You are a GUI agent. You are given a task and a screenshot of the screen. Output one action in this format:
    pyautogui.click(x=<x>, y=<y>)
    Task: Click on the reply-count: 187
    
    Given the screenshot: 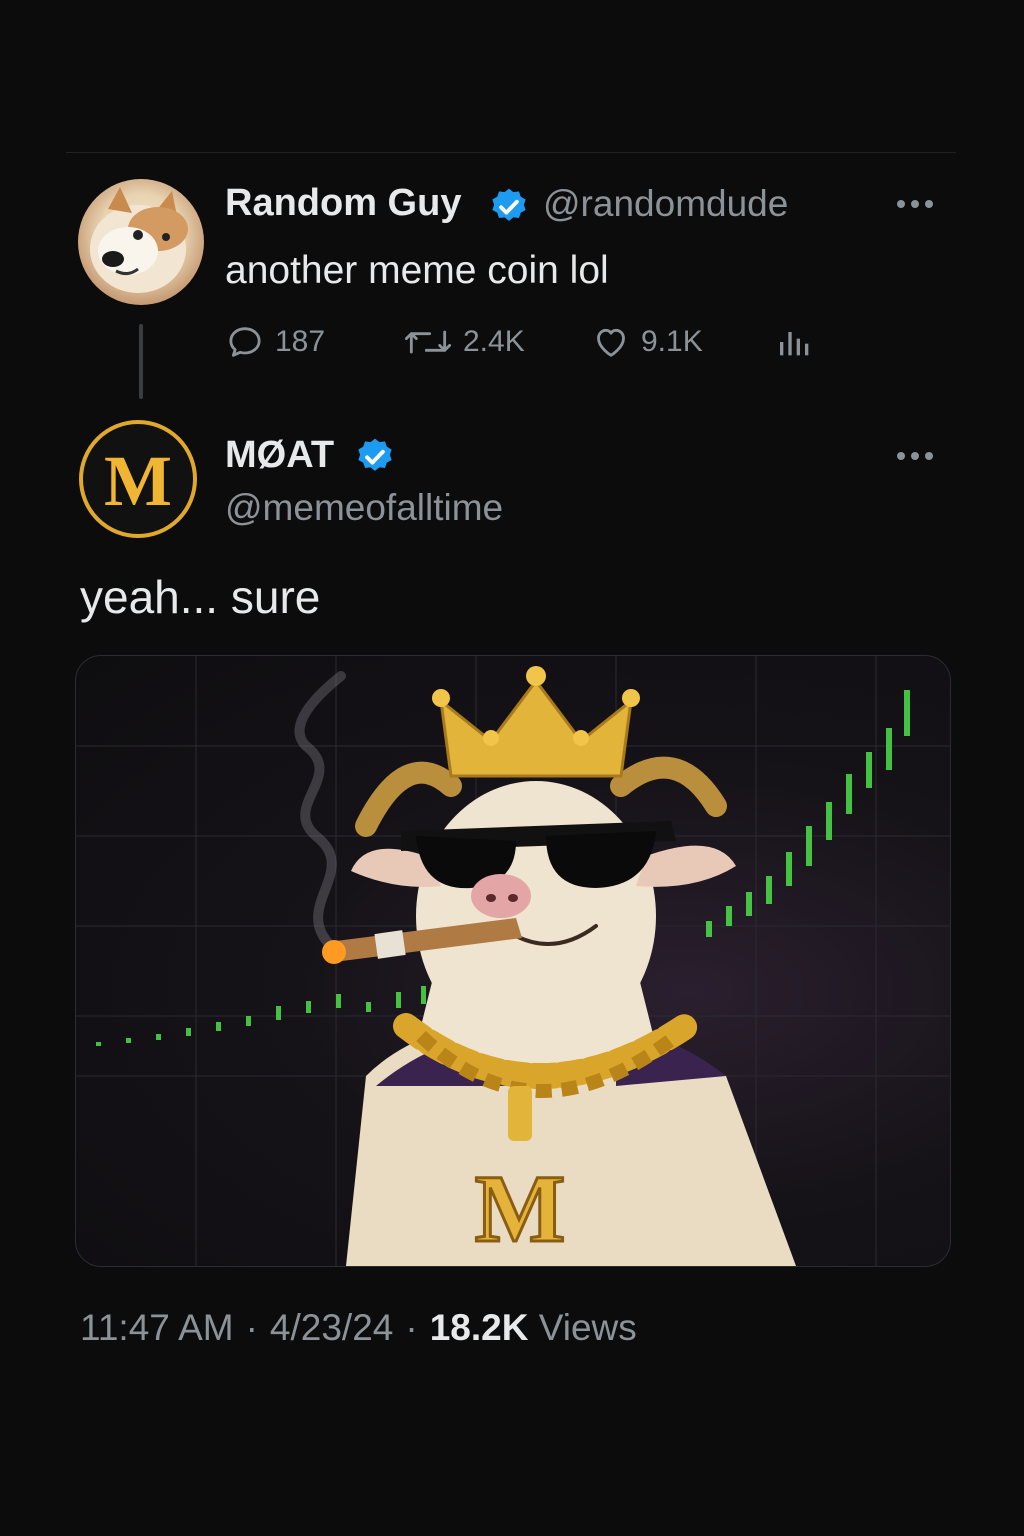 What is the action you would take?
    pyautogui.click(x=300, y=341)
    